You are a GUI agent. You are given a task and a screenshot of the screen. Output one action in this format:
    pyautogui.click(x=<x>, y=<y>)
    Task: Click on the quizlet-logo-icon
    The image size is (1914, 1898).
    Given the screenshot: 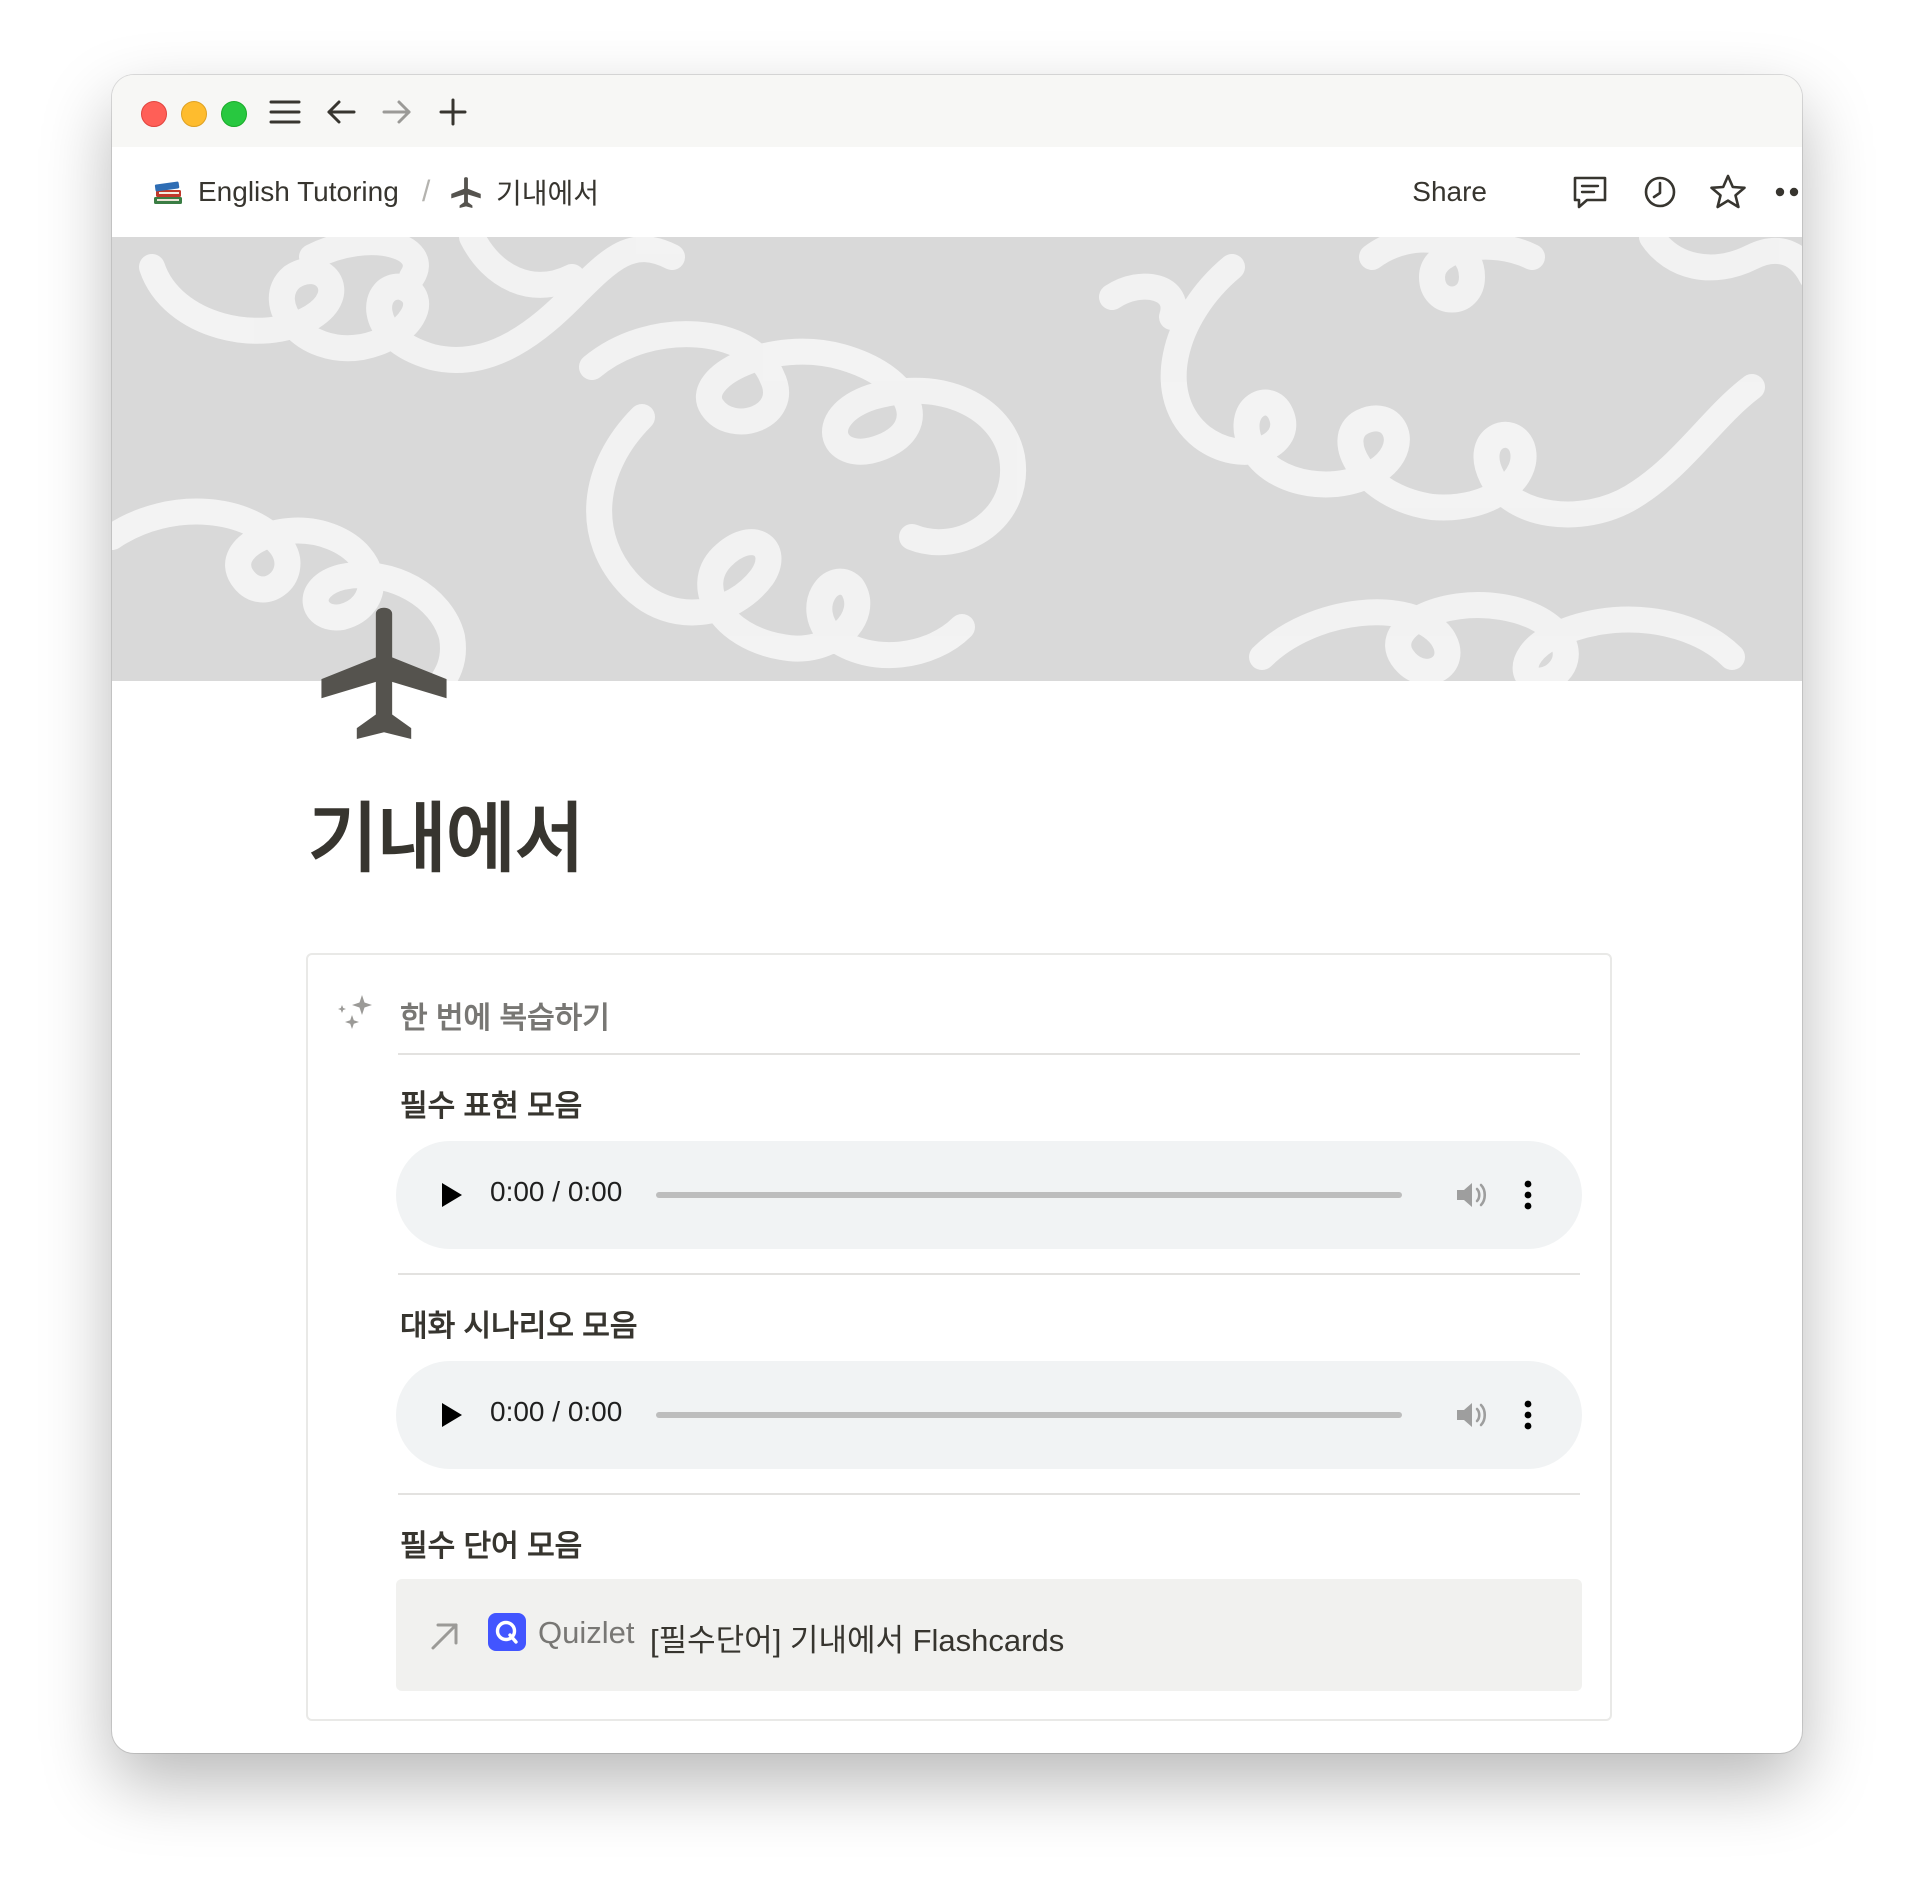 What is the action you would take?
    pyautogui.click(x=507, y=1632)
    